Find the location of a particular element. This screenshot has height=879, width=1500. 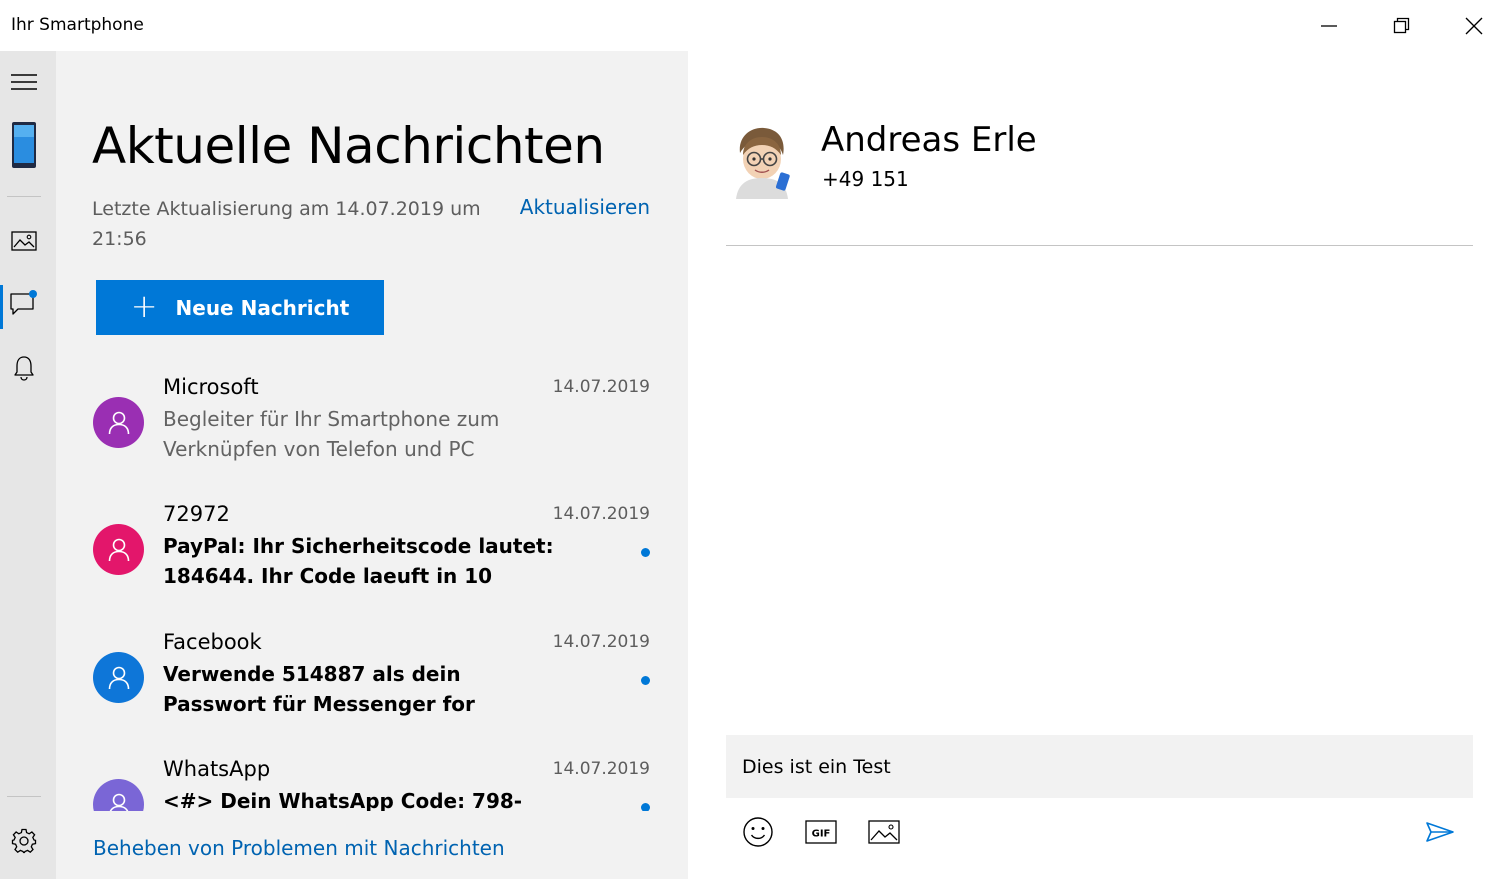

svg-text: GIF is located at coordinates (821, 834).